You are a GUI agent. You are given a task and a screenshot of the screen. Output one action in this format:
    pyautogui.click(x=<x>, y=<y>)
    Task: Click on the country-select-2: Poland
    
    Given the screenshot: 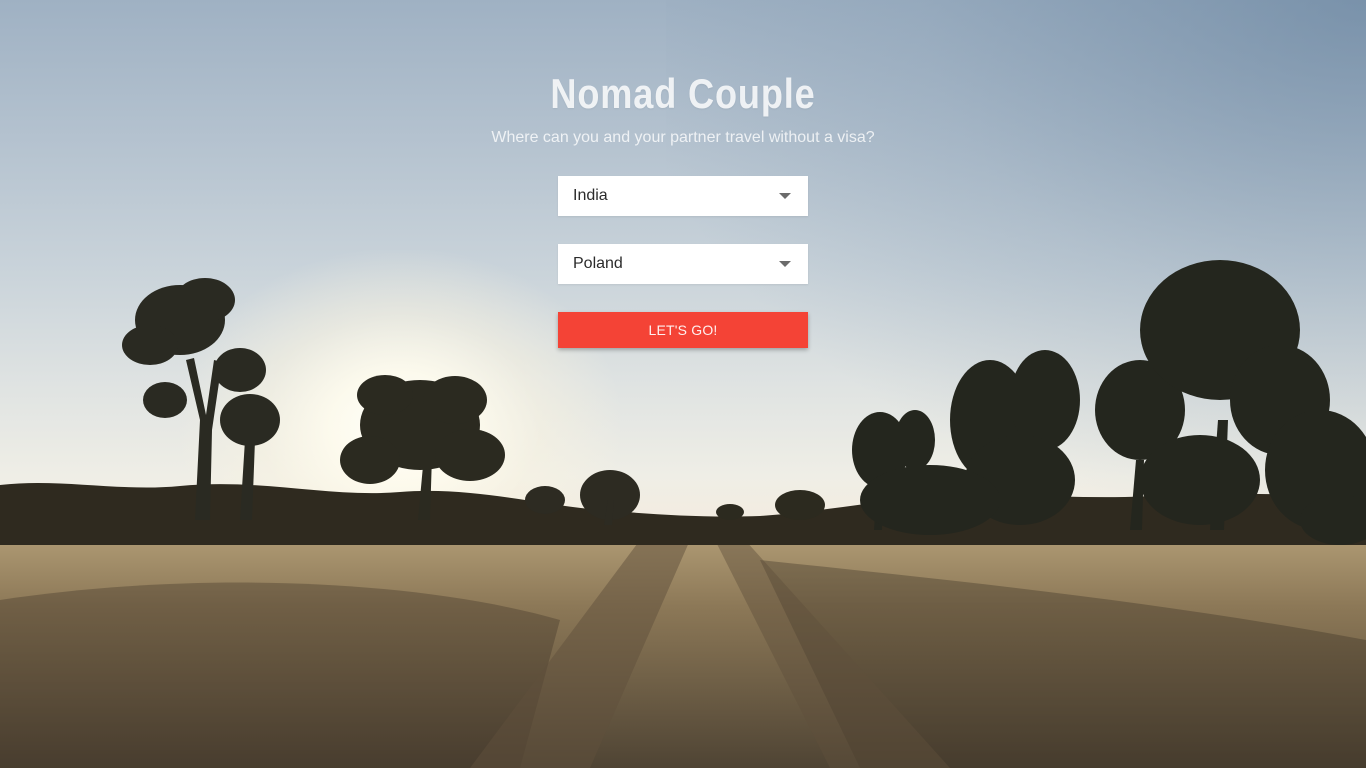 What is the action you would take?
    pyautogui.click(x=683, y=264)
    